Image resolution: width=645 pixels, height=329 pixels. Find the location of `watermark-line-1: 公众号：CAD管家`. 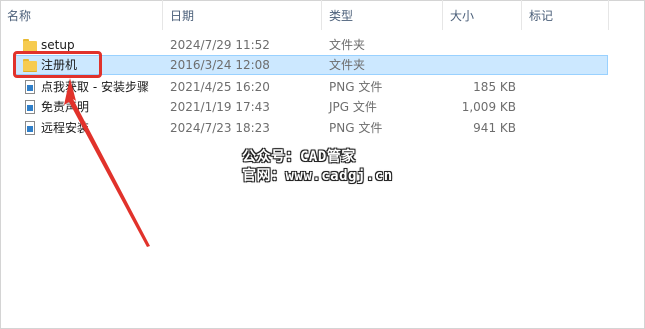

watermark-line-1: 公众号：CAD管家 is located at coordinates (299, 157).